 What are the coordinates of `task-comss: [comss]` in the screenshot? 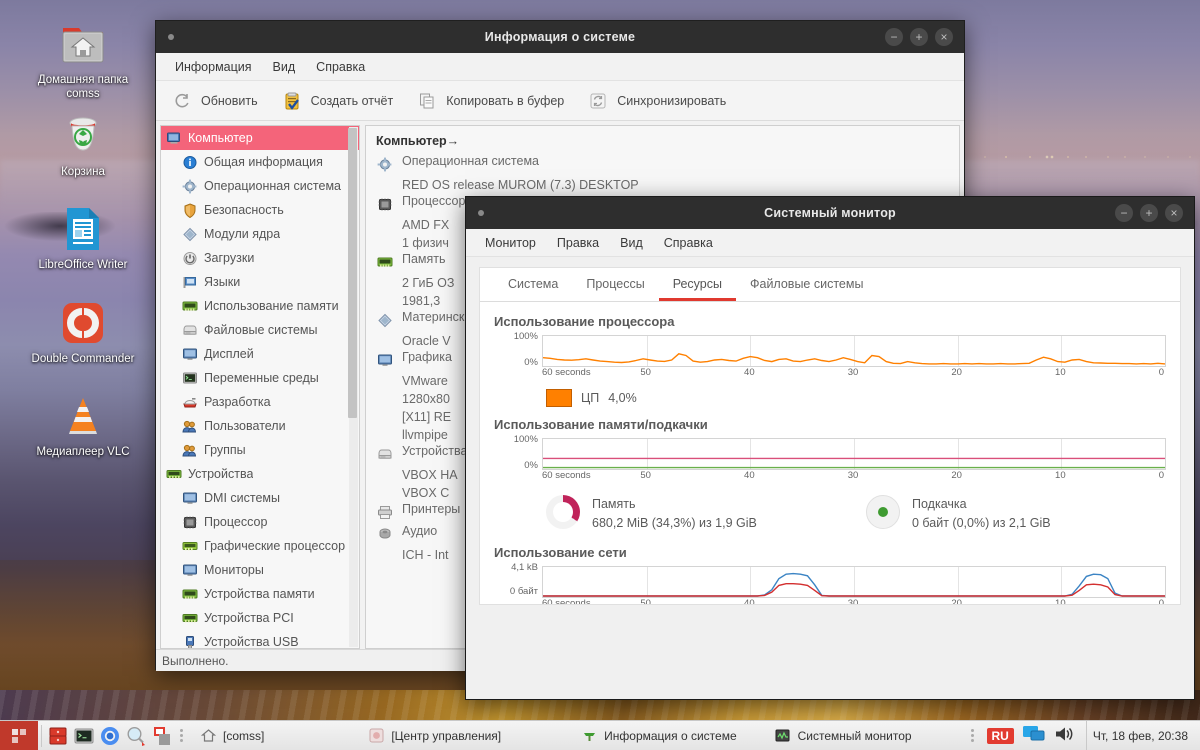 It's located at (232, 736).